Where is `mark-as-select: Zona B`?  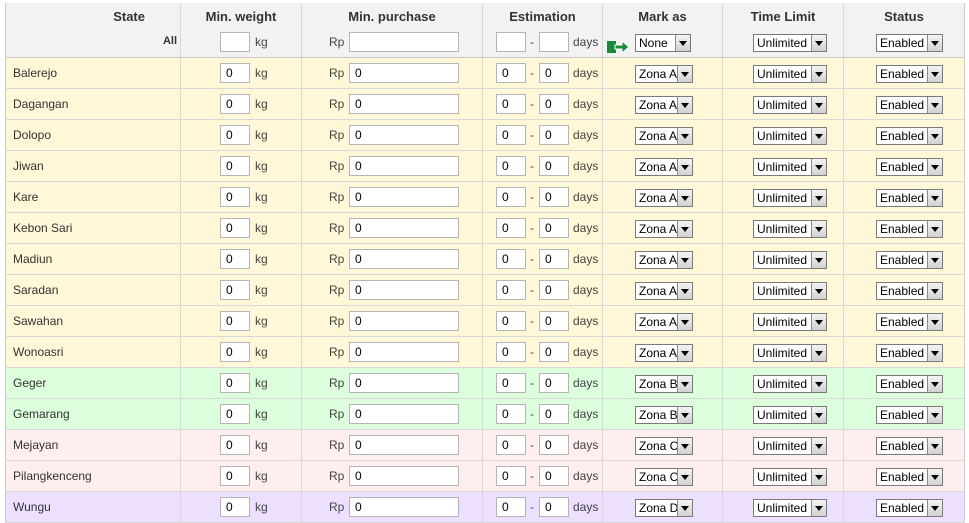
mark-as-select: Zona B is located at coordinates (664, 415).